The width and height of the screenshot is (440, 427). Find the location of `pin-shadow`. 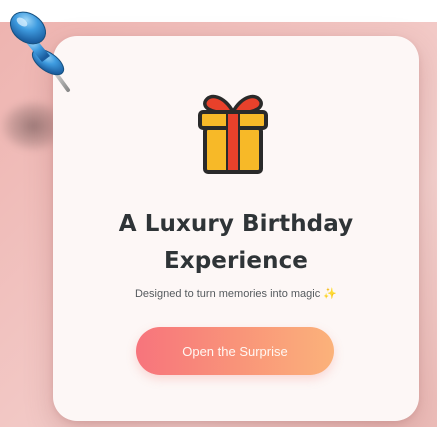

pin-shadow is located at coordinates (28, 126).